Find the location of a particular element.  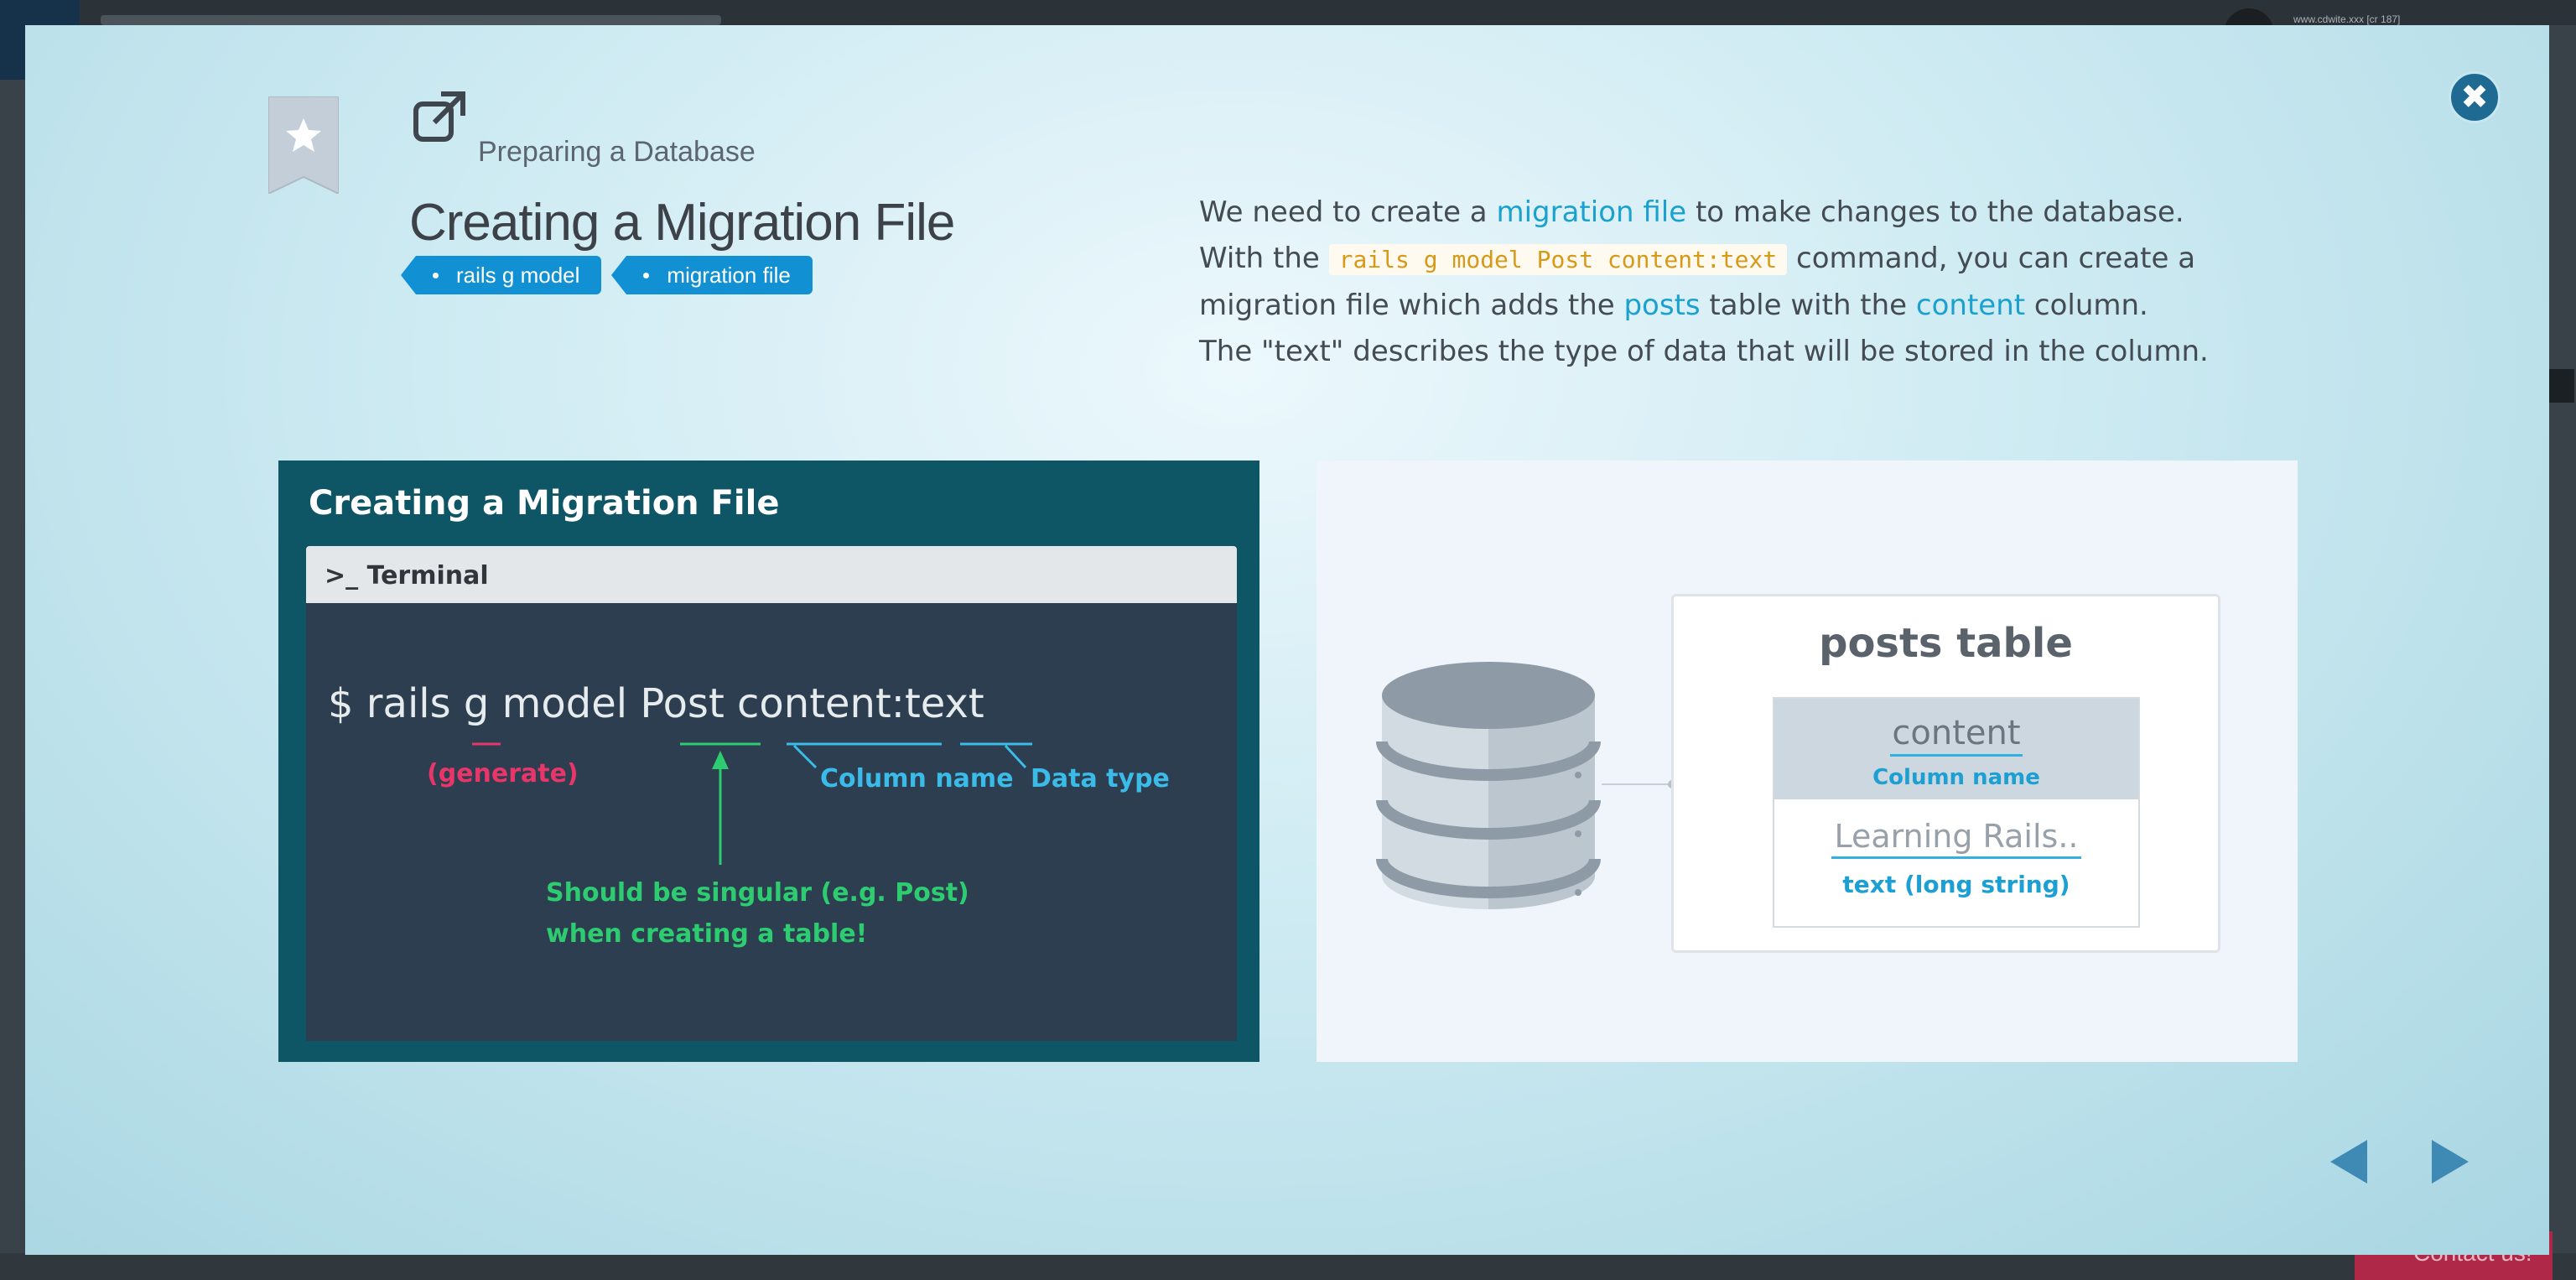

tag-rails-g-model: rails g model is located at coordinates (501, 275).